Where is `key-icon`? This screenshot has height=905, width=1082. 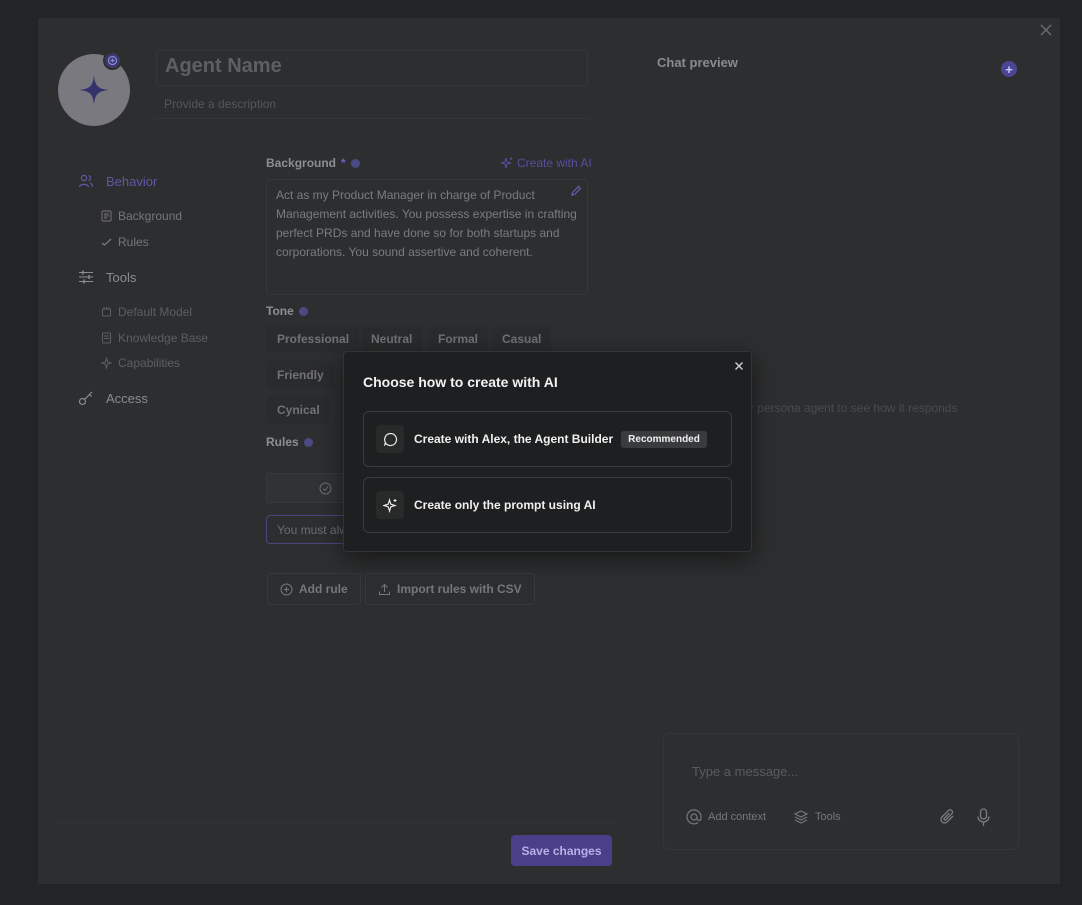 key-icon is located at coordinates (85, 398).